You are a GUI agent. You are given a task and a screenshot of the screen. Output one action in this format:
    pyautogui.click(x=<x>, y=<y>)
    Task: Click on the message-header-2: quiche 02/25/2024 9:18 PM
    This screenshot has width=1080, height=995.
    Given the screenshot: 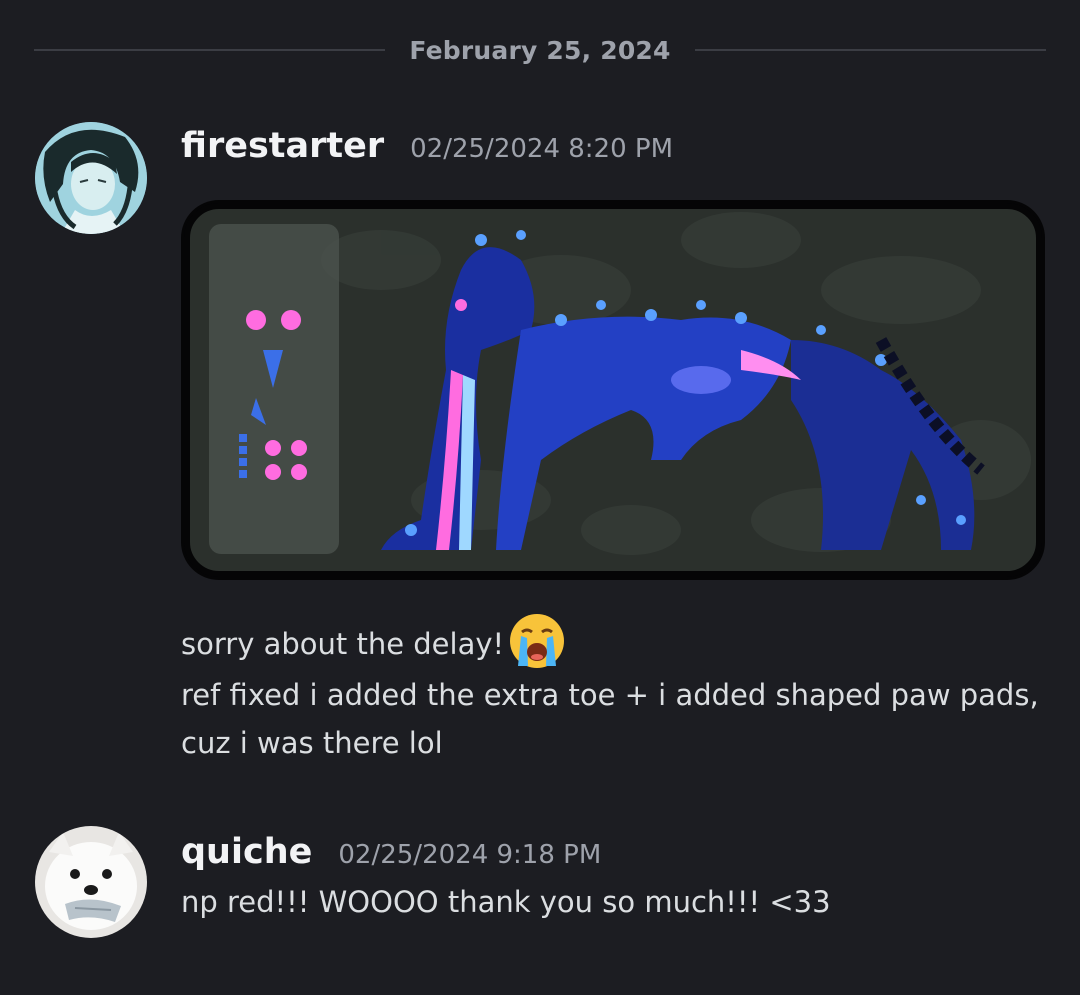 What is the action you would take?
    pyautogui.click(x=391, y=852)
    